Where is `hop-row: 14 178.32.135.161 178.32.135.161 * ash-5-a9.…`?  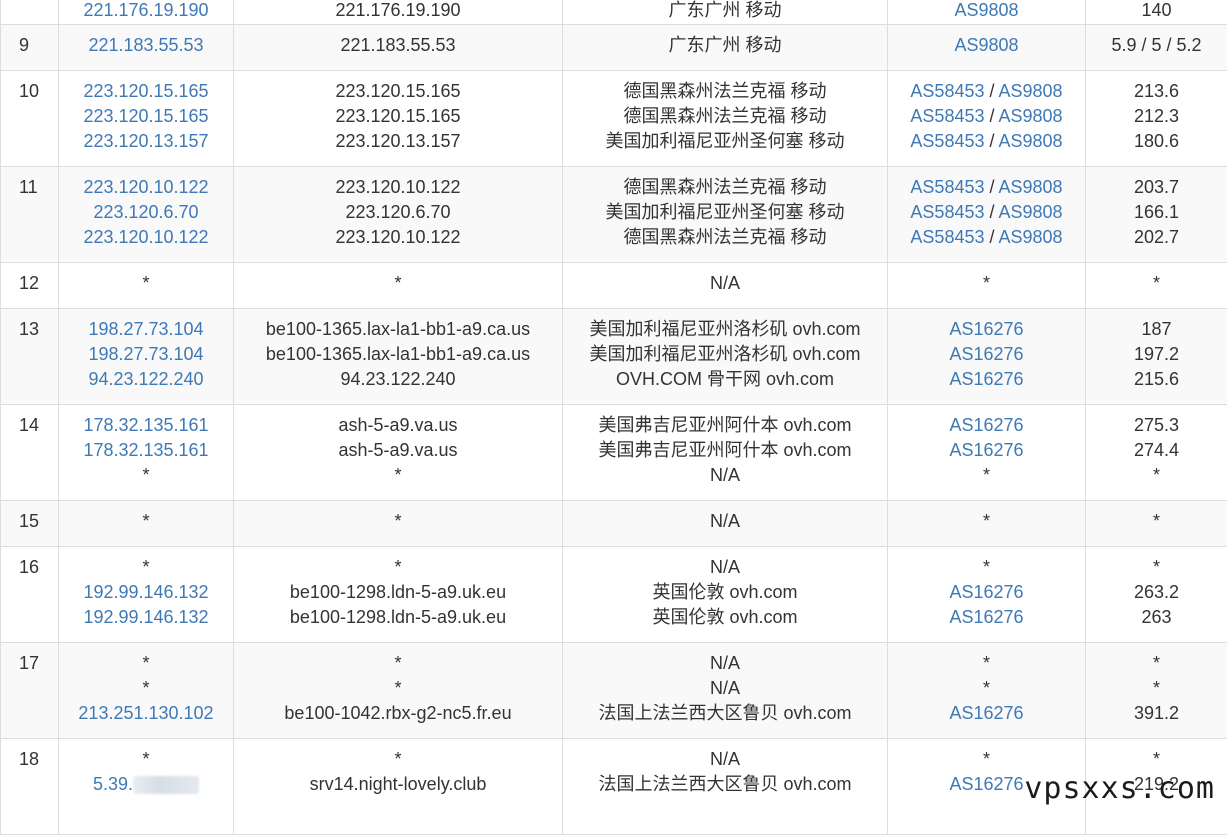
hop-row: 14 178.32.135.161 178.32.135.161 * ash-5-a9.… is located at coordinates (614, 453).